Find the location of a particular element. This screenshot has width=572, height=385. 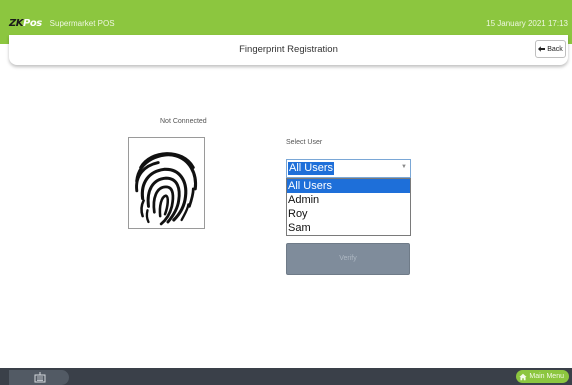

user-select-value: All Users is located at coordinates (311, 168).